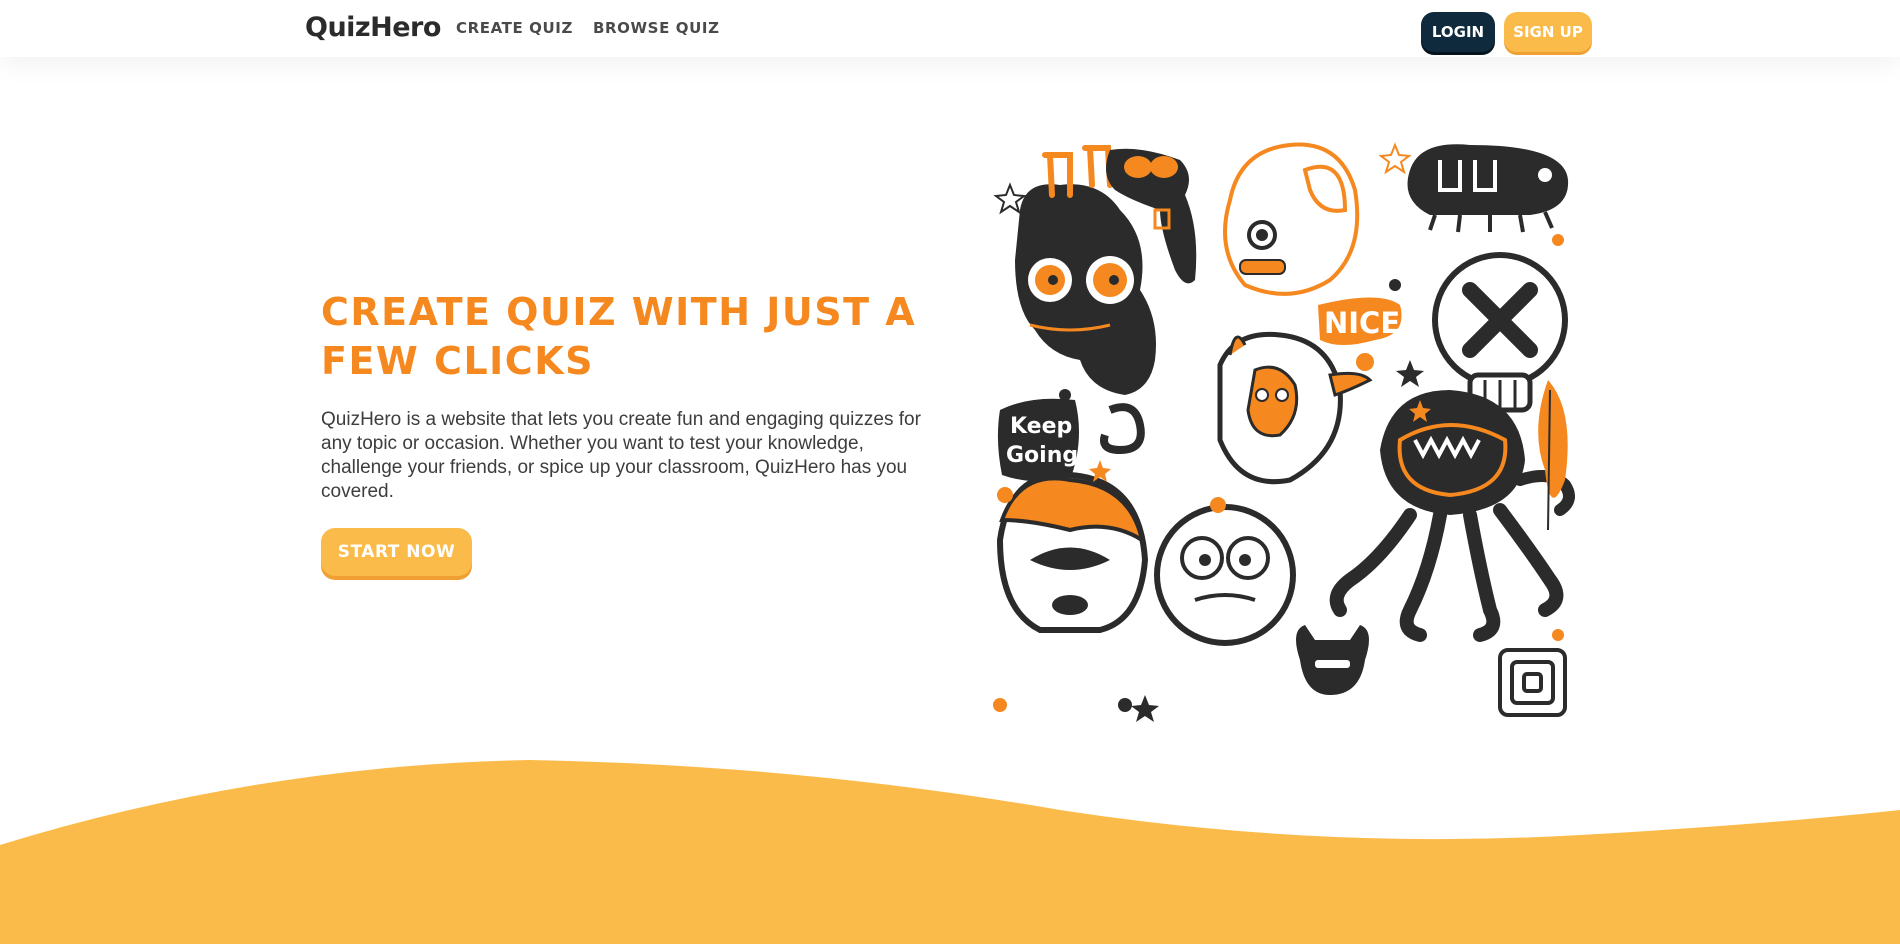 The width and height of the screenshot is (1900, 944). I want to click on bug-figure, so click(1488, 188).